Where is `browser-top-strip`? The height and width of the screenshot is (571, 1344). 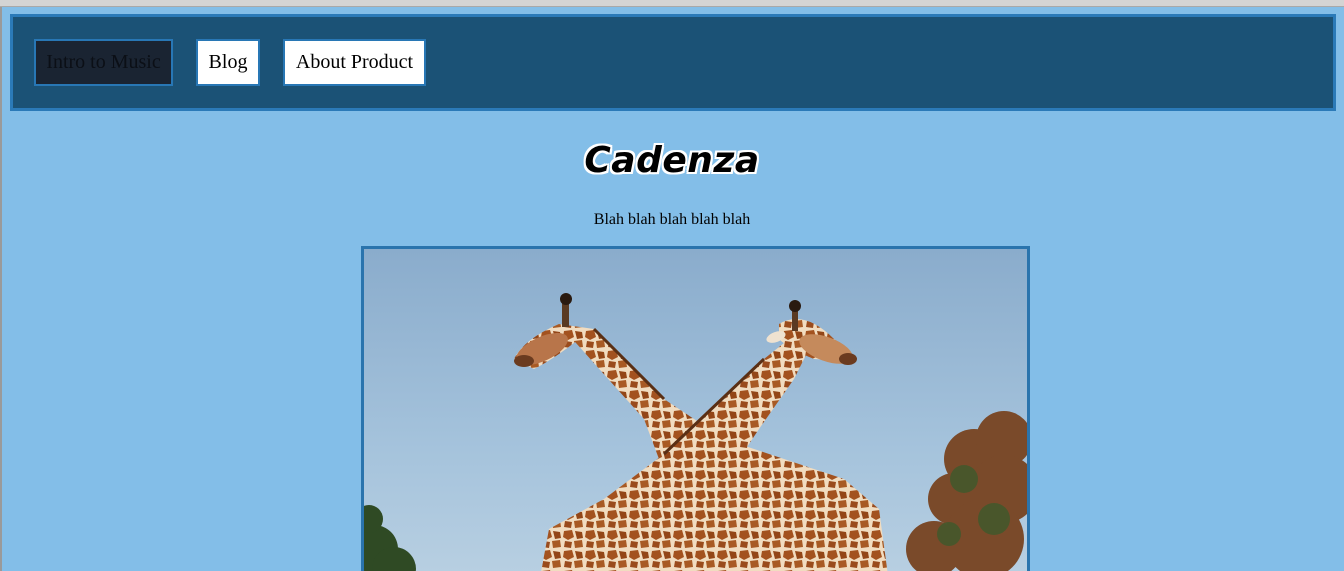 browser-top-strip is located at coordinates (672, 3).